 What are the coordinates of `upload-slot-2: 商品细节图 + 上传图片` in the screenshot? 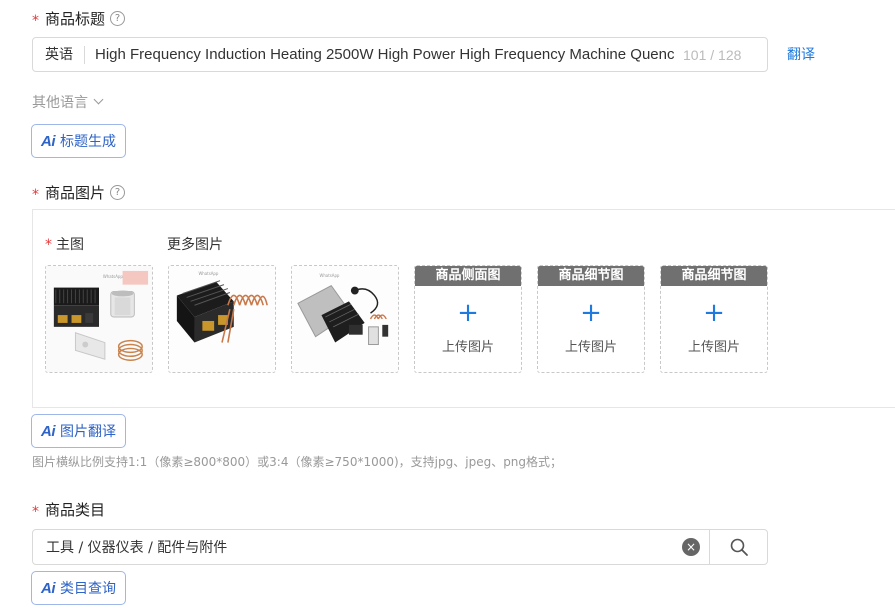 It's located at (591, 319).